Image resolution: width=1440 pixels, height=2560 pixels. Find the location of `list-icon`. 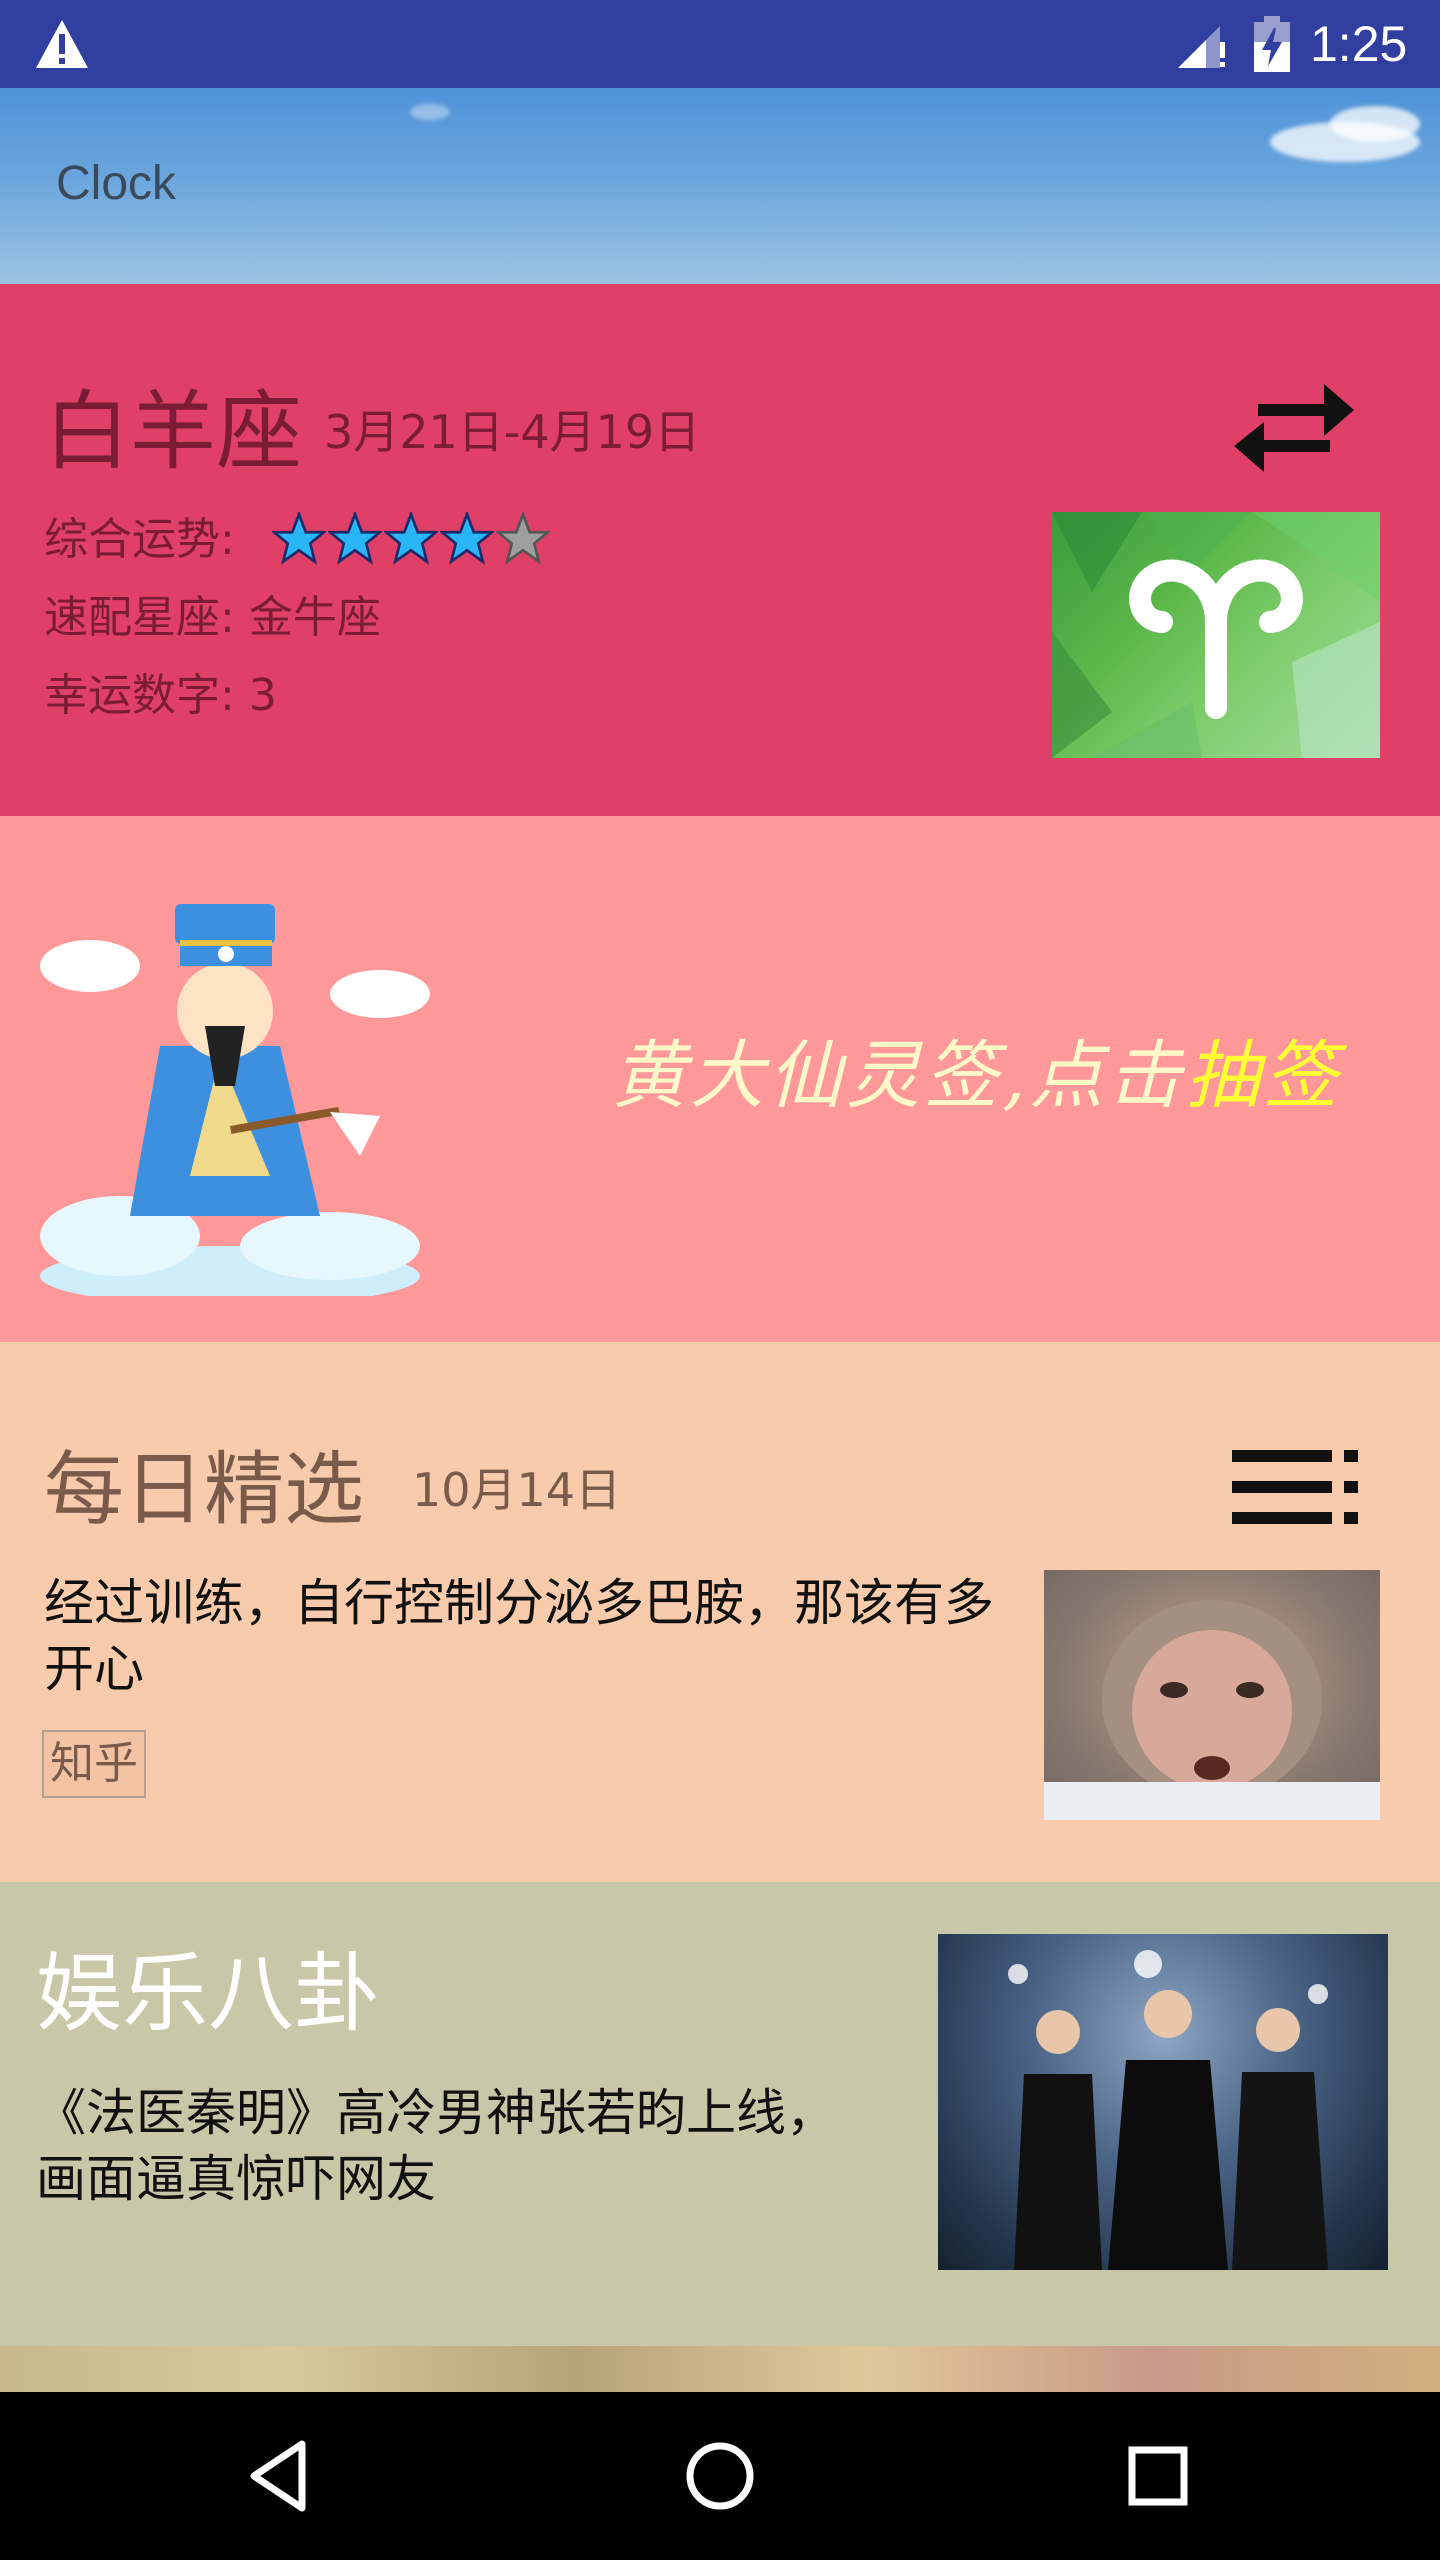

list-icon is located at coordinates (1296, 1487).